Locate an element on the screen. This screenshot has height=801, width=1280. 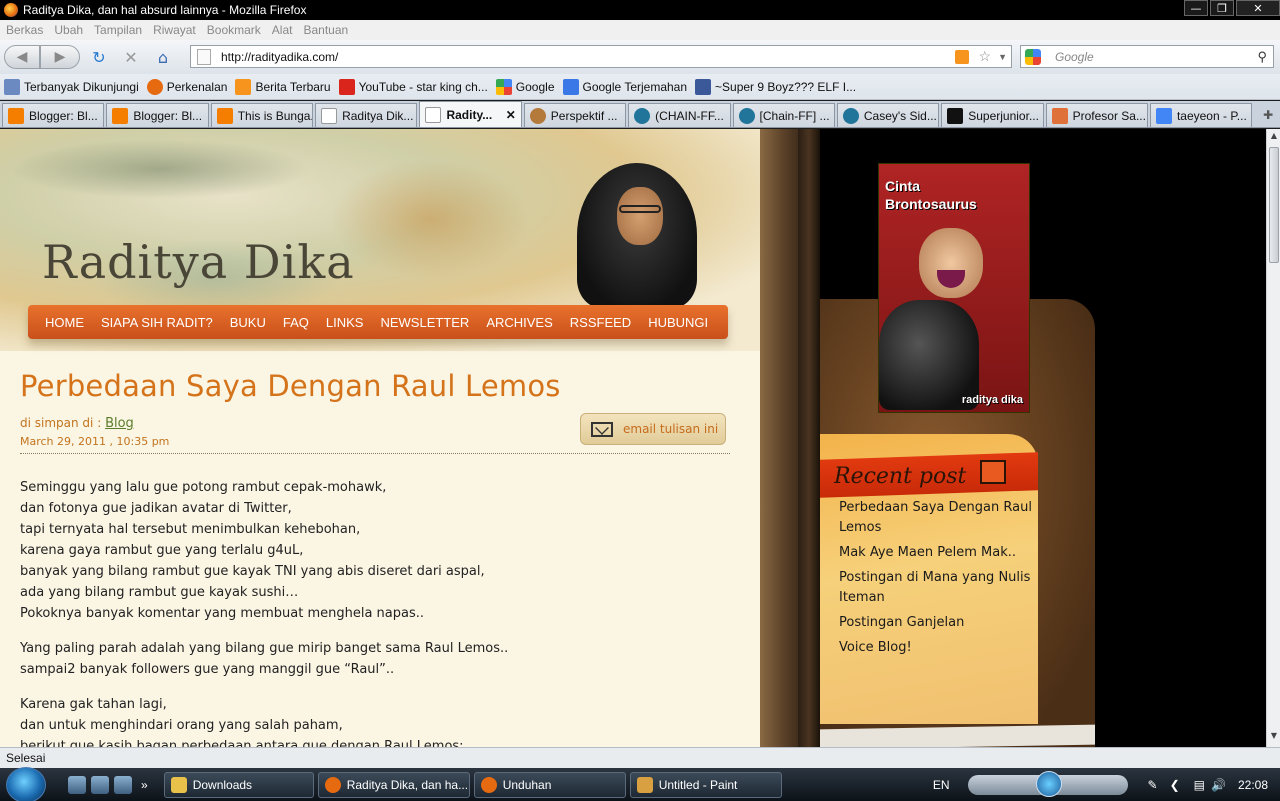
recent-post-link: Perbedaan Saya Dengan Raul Lemos is located at coordinates (936, 518).